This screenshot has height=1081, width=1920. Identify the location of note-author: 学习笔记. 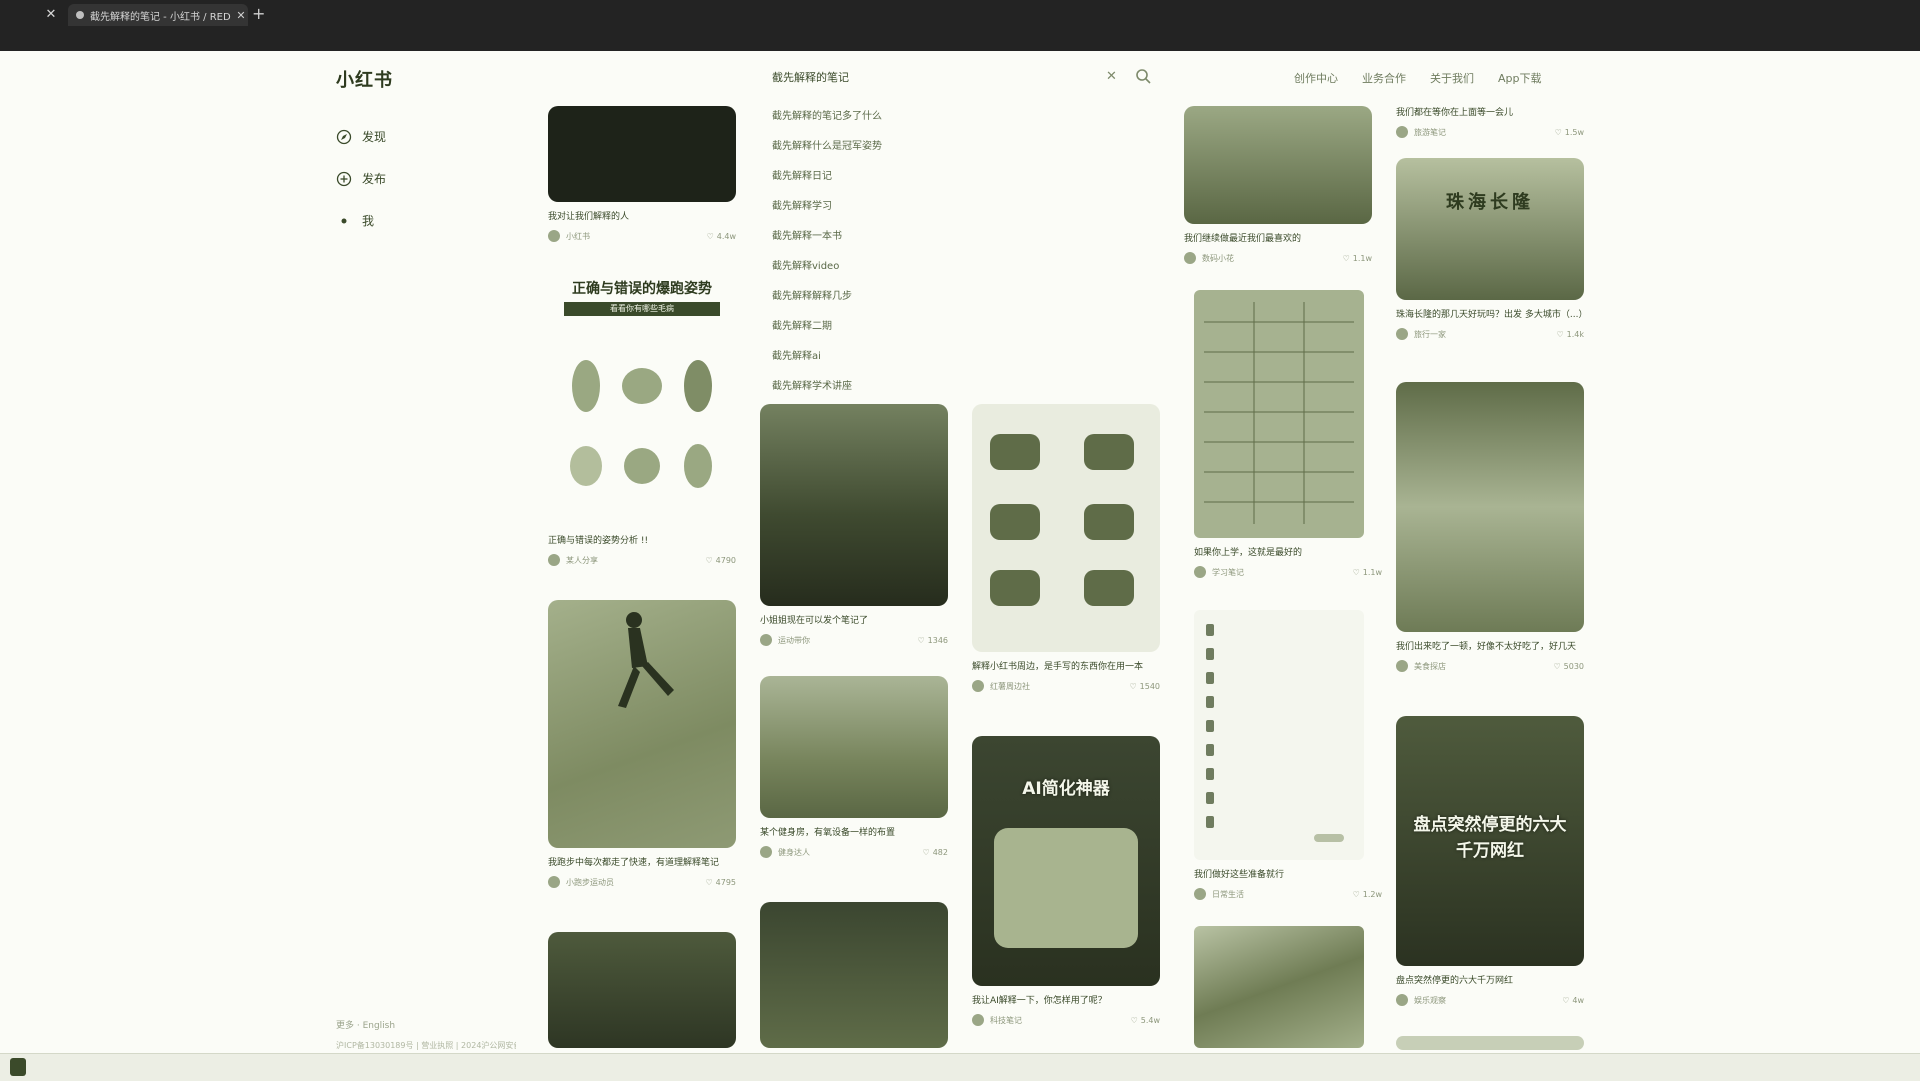
(1282, 572).